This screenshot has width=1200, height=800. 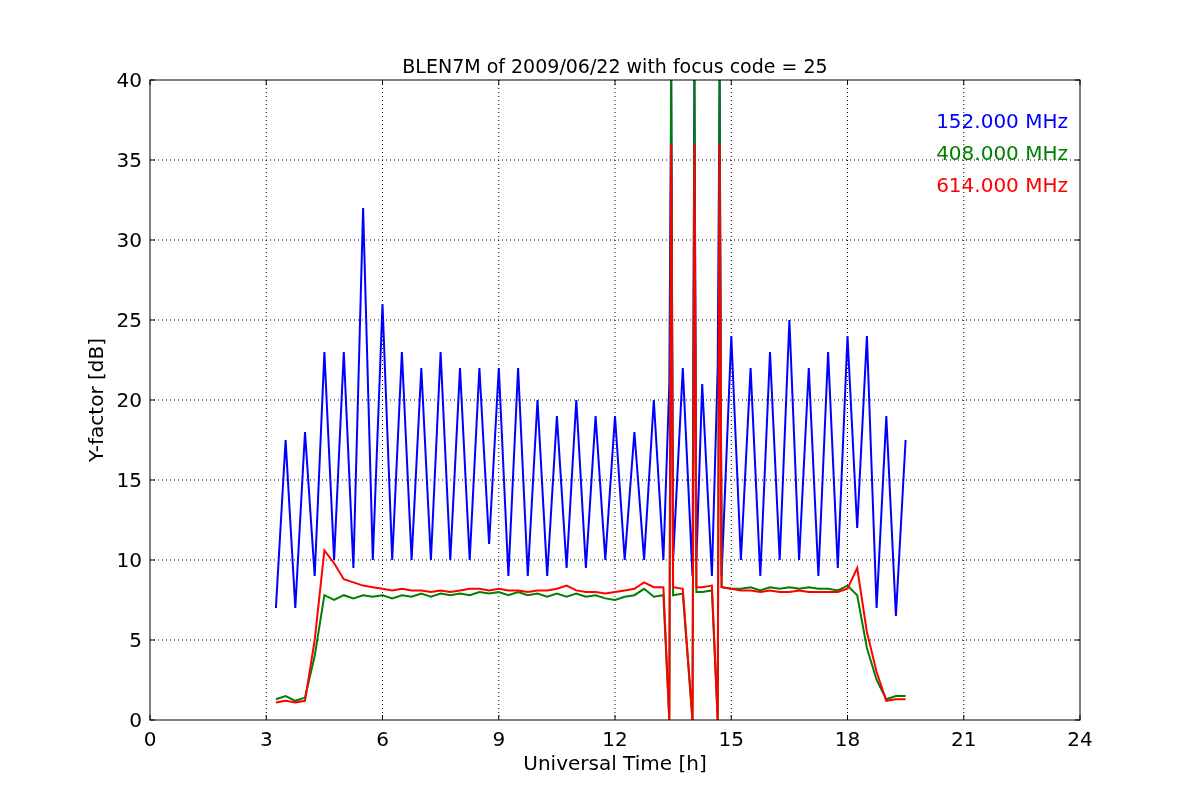 What do you see at coordinates (266, 739) in the screenshot?
I see `tick-label: 3` at bounding box center [266, 739].